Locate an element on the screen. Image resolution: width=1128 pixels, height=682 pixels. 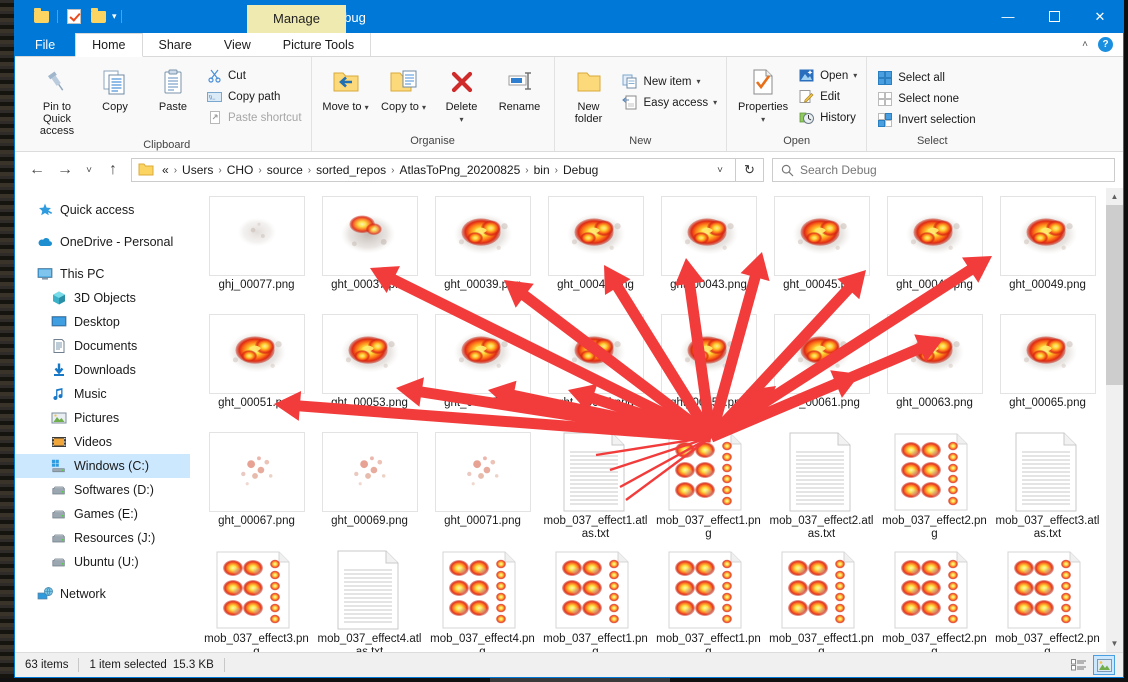
file-item: ght_00063.png is located at coordinates (934, 373).